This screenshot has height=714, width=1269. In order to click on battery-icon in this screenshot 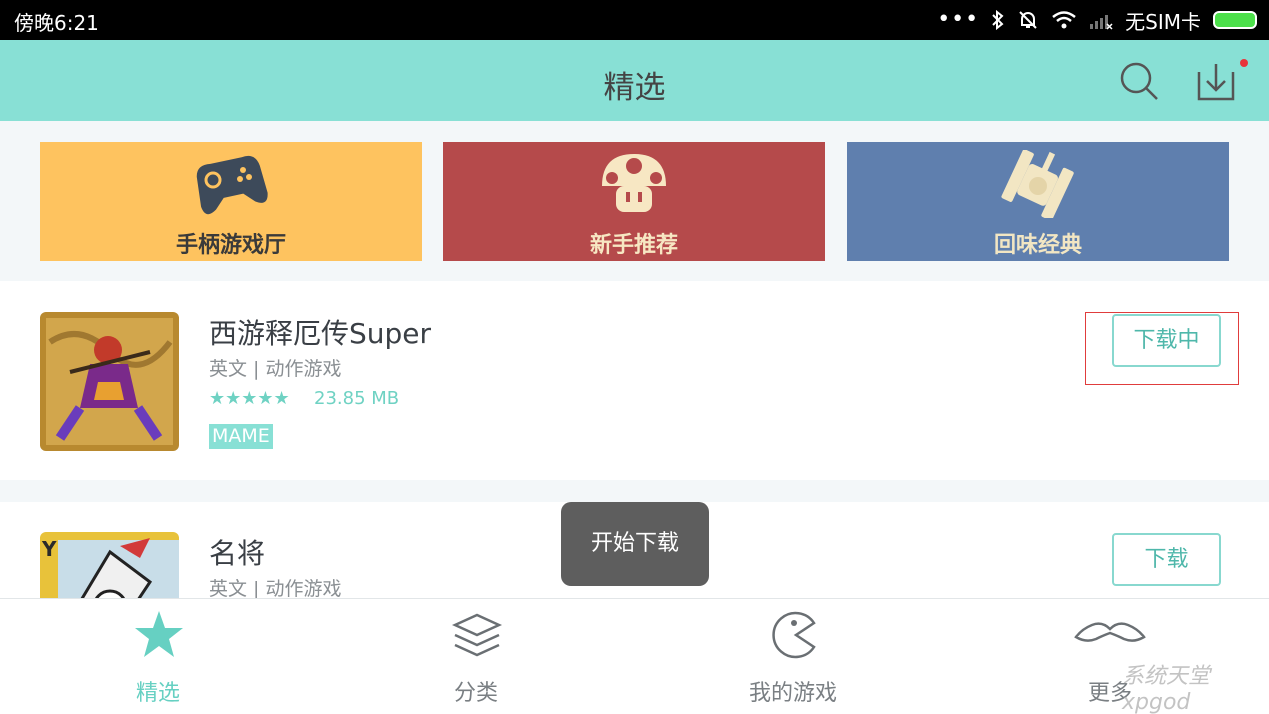, I will do `click(1235, 20)`.